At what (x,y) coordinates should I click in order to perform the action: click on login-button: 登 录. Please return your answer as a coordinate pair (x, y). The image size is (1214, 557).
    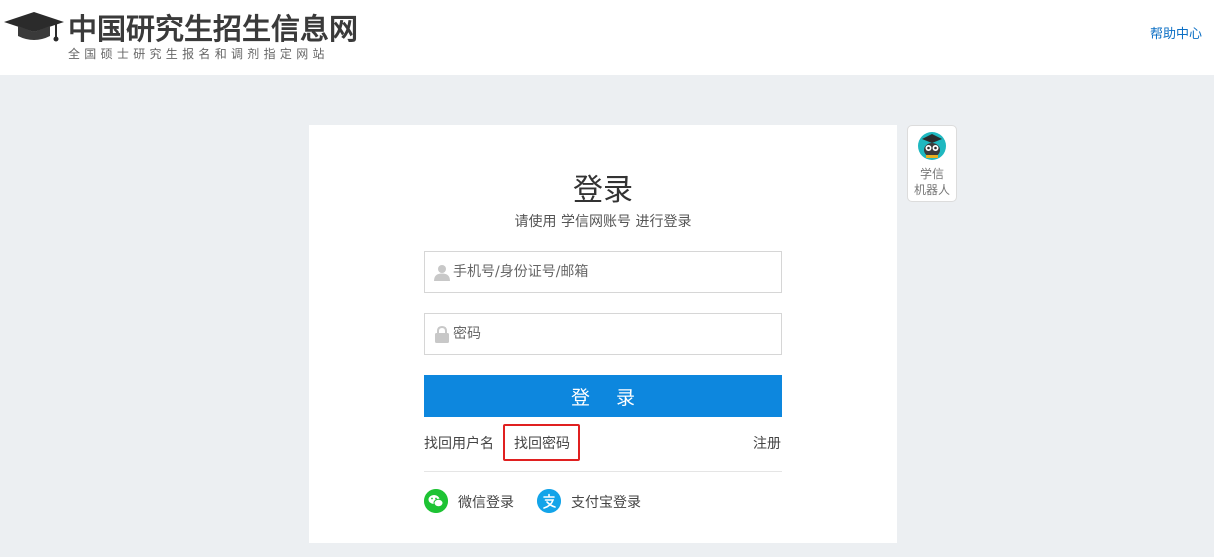
    Looking at the image, I should click on (603, 396).